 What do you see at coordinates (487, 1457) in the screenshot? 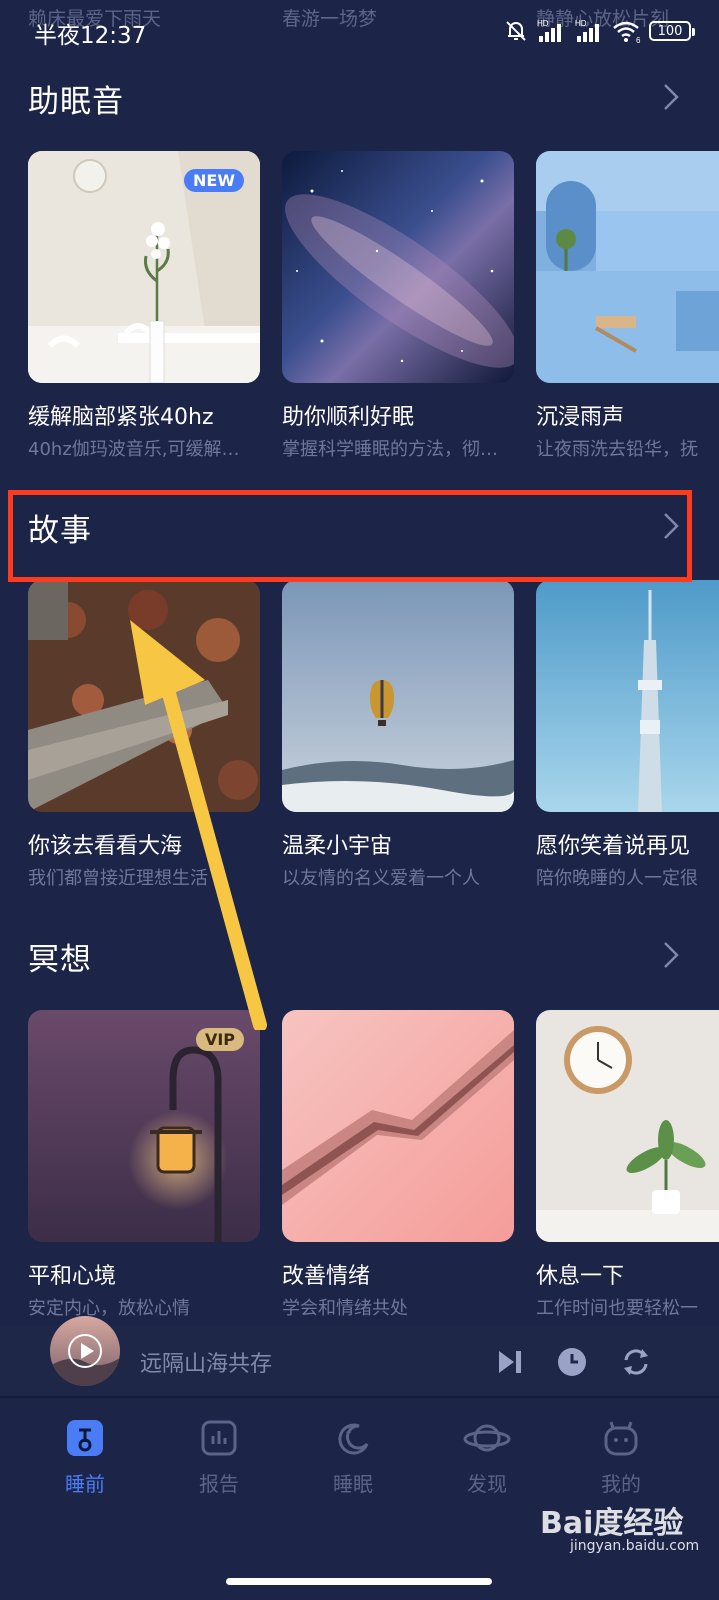
I see `tab-discover: 发现` at bounding box center [487, 1457].